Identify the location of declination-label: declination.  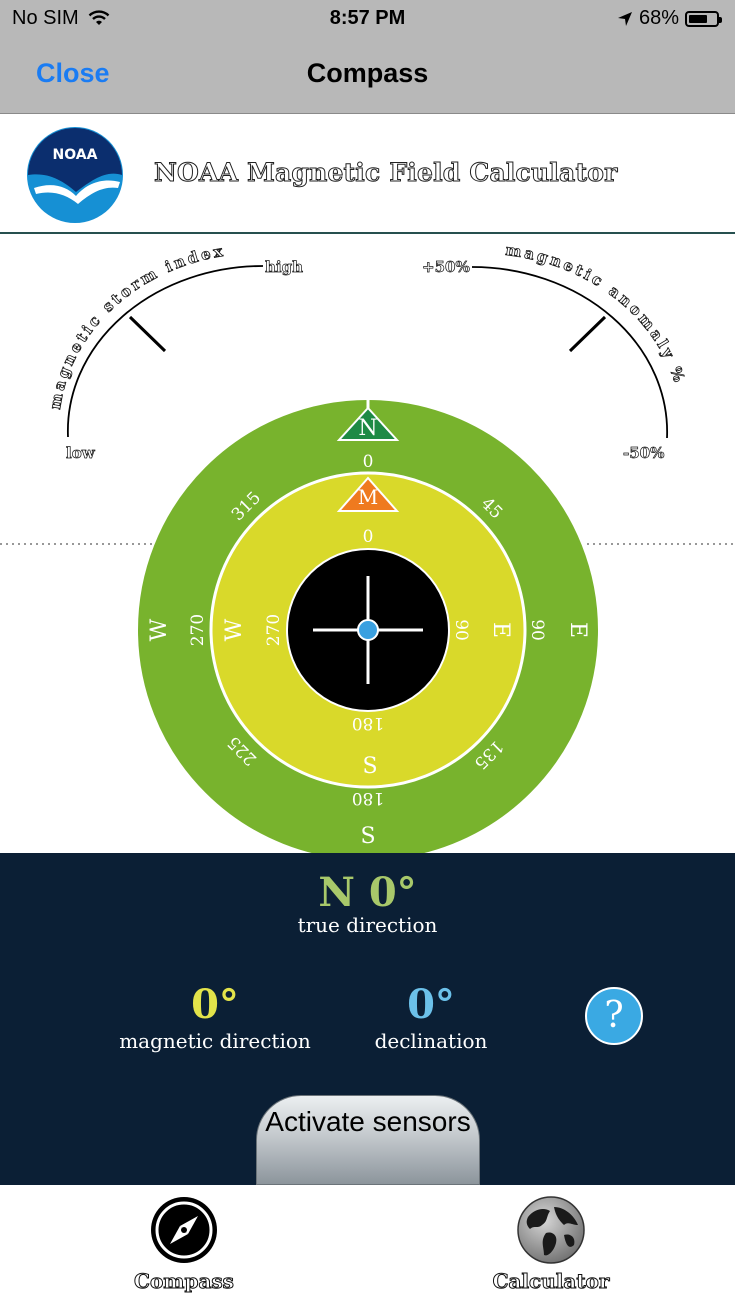
(431, 1041).